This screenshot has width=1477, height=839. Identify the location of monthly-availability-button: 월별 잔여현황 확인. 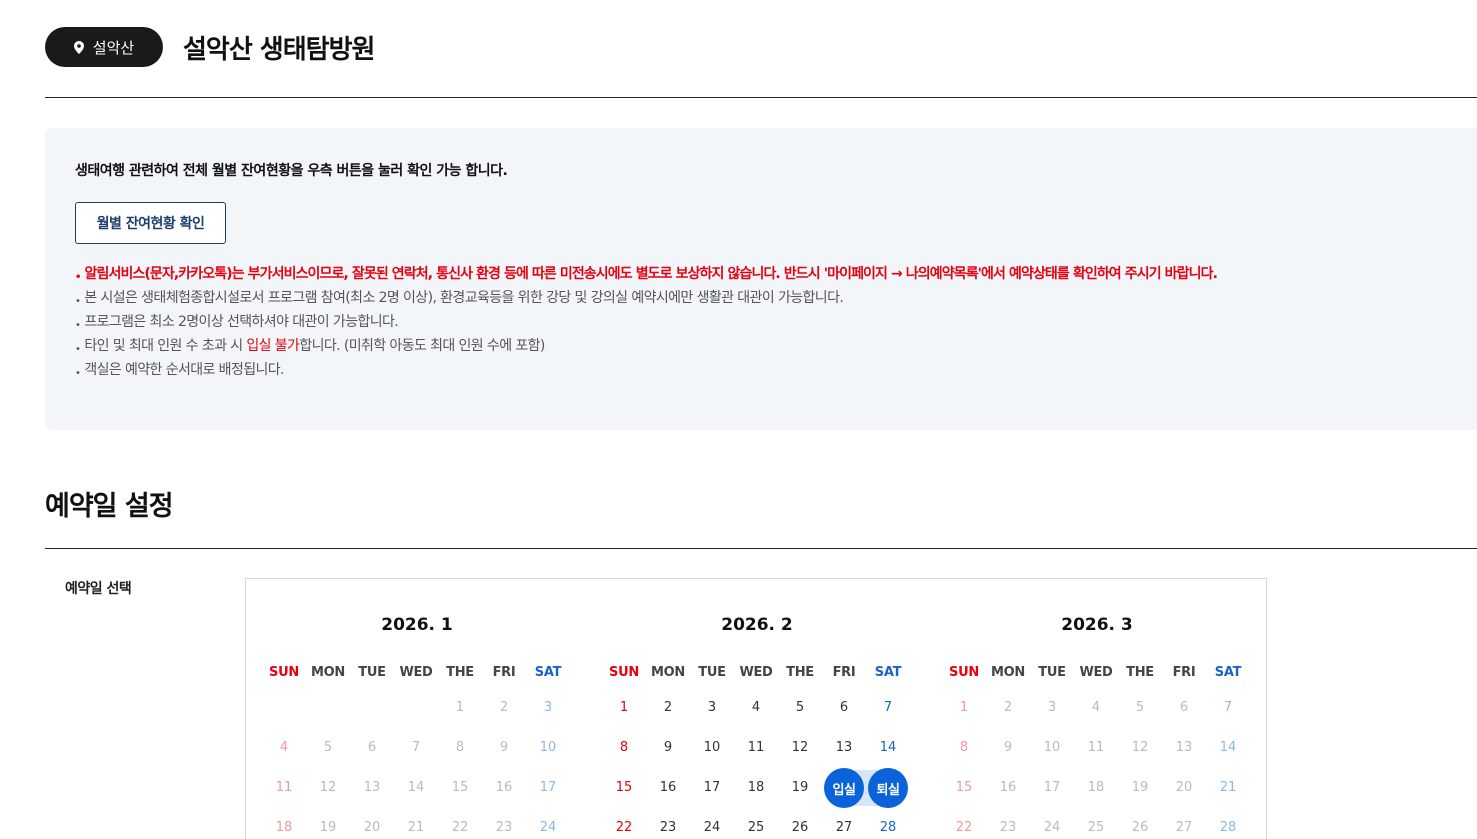
(150, 223).